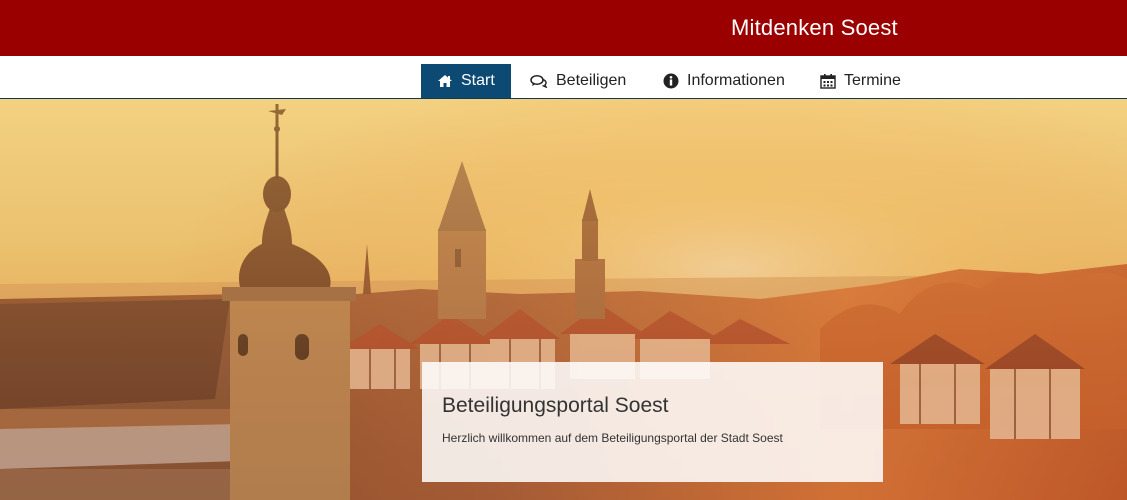 This screenshot has width=1127, height=500. Describe the element at coordinates (591, 80) in the screenshot. I see `nav-item-label: Beteiligen` at that location.